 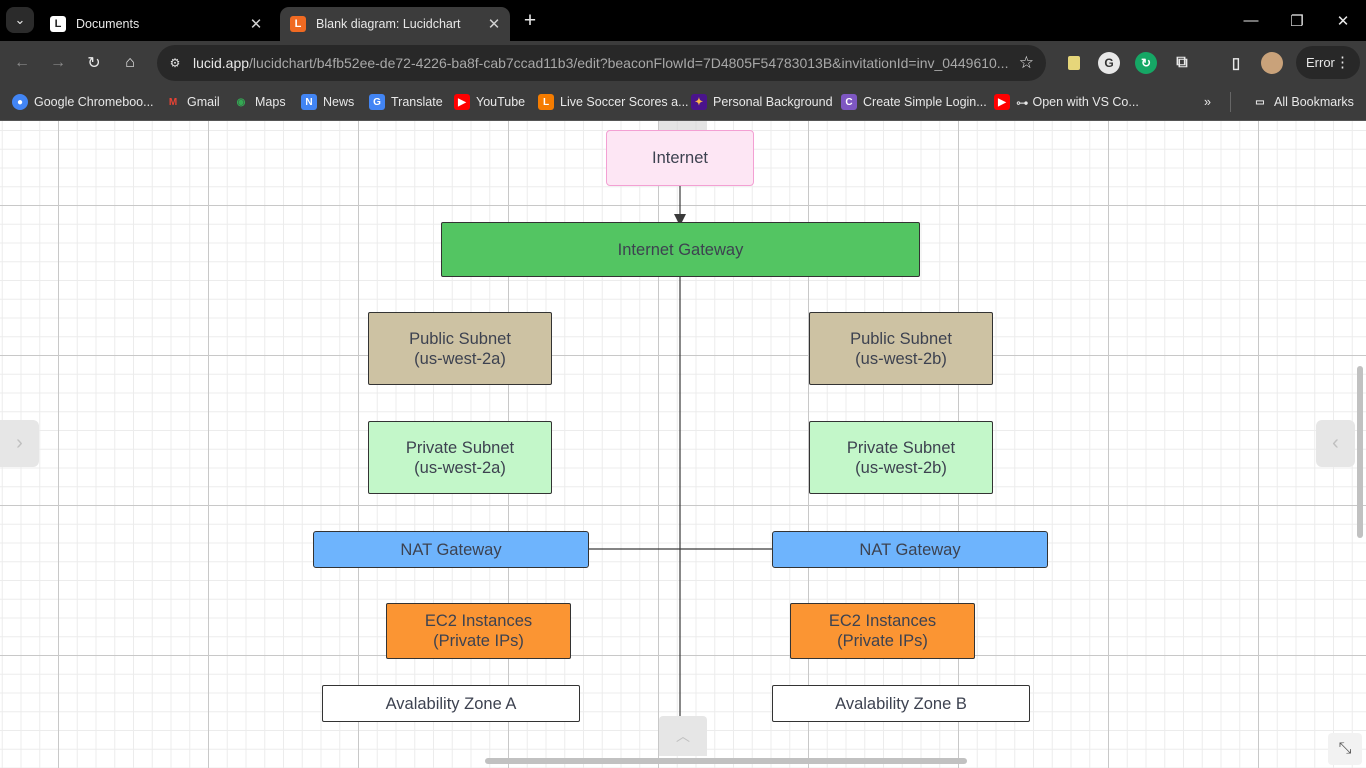 What do you see at coordinates (22, 63) in the screenshot?
I see `back-button: ←` at bounding box center [22, 63].